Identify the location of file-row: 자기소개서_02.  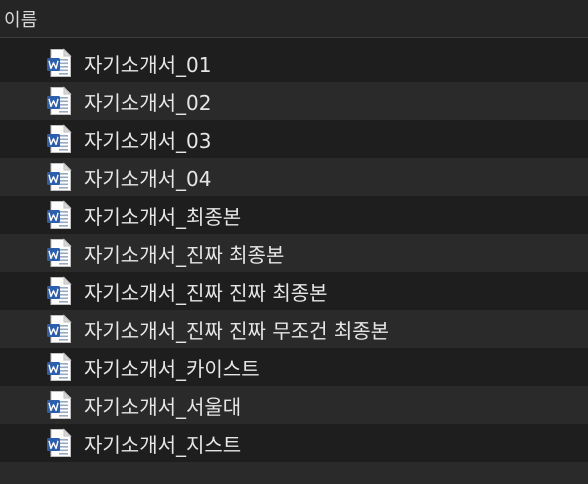
(294, 101).